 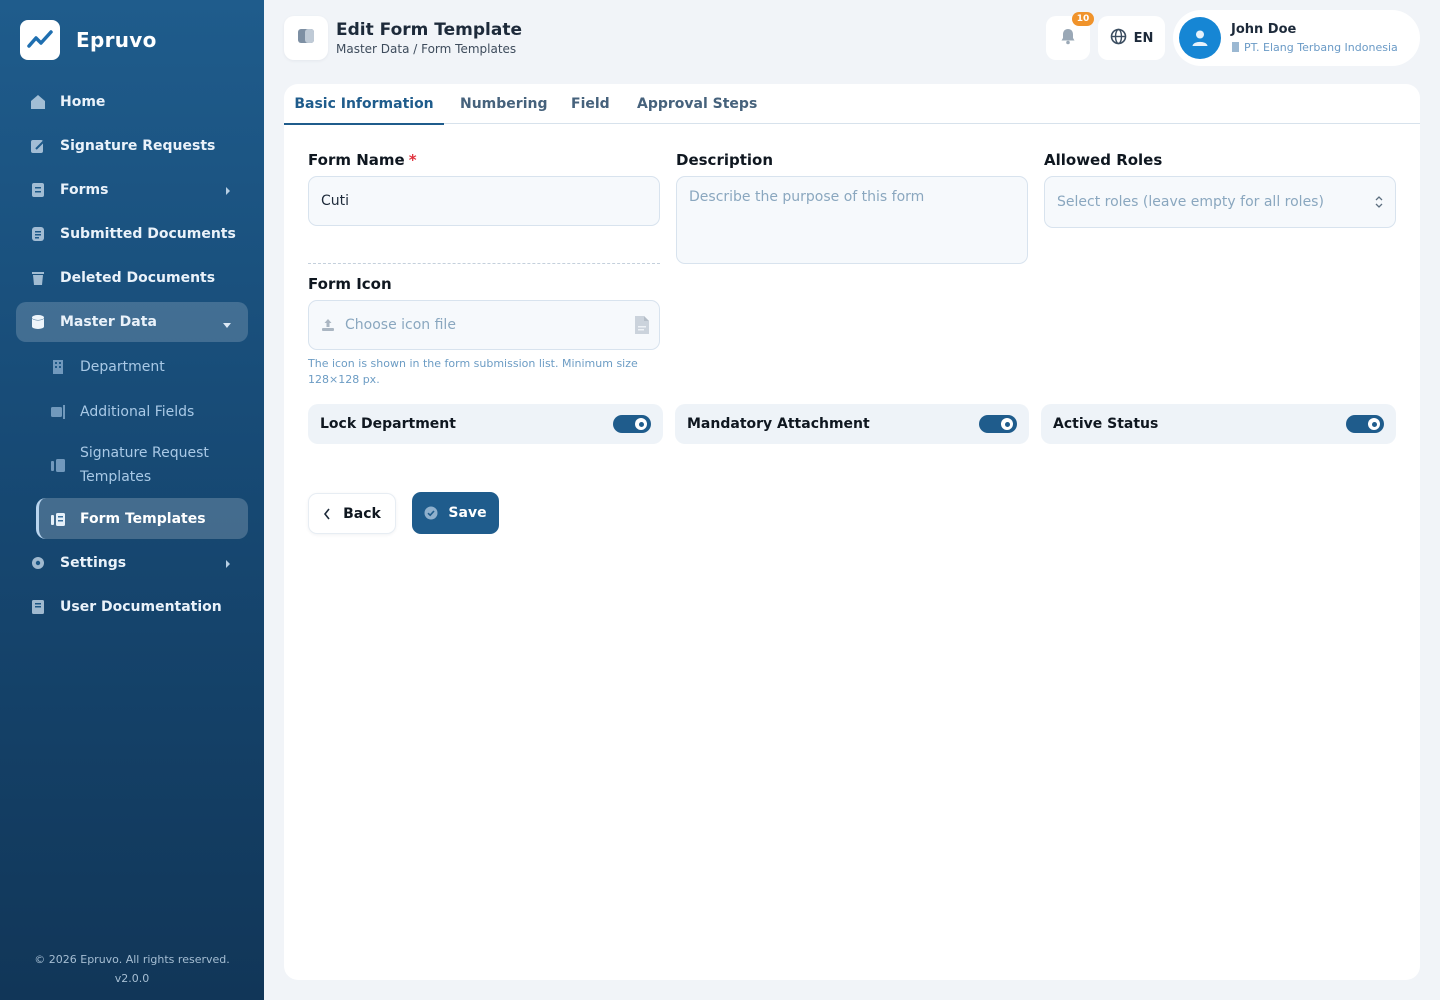 What do you see at coordinates (485, 424) in the screenshot?
I see `lock-department-toggle-row: Lock Department` at bounding box center [485, 424].